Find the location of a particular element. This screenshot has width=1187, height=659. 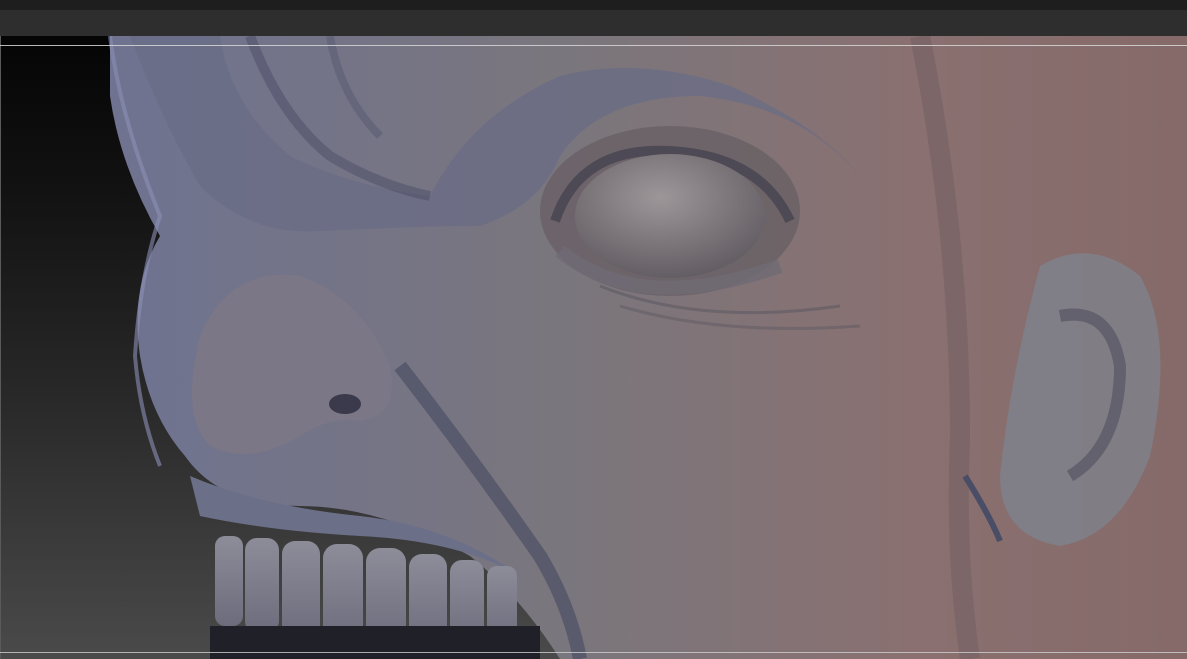

toolbar-strip is located at coordinates (593, 23).